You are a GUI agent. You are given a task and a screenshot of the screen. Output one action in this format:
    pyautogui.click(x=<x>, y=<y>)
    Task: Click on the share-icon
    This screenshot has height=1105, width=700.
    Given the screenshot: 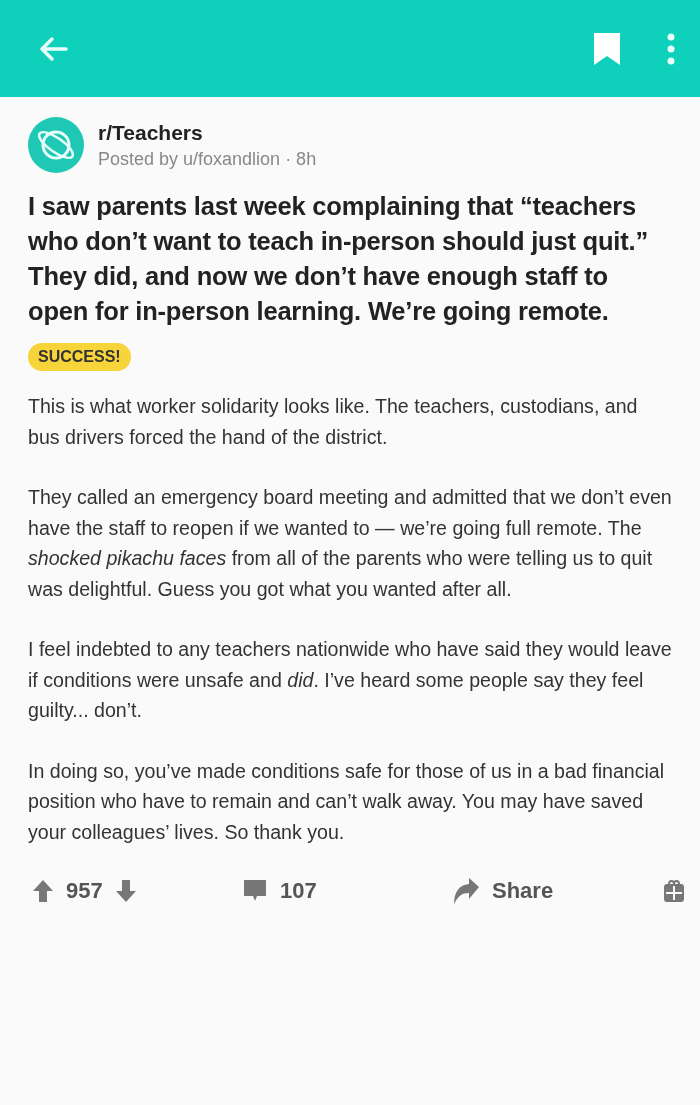 What is the action you would take?
    pyautogui.click(x=466, y=891)
    